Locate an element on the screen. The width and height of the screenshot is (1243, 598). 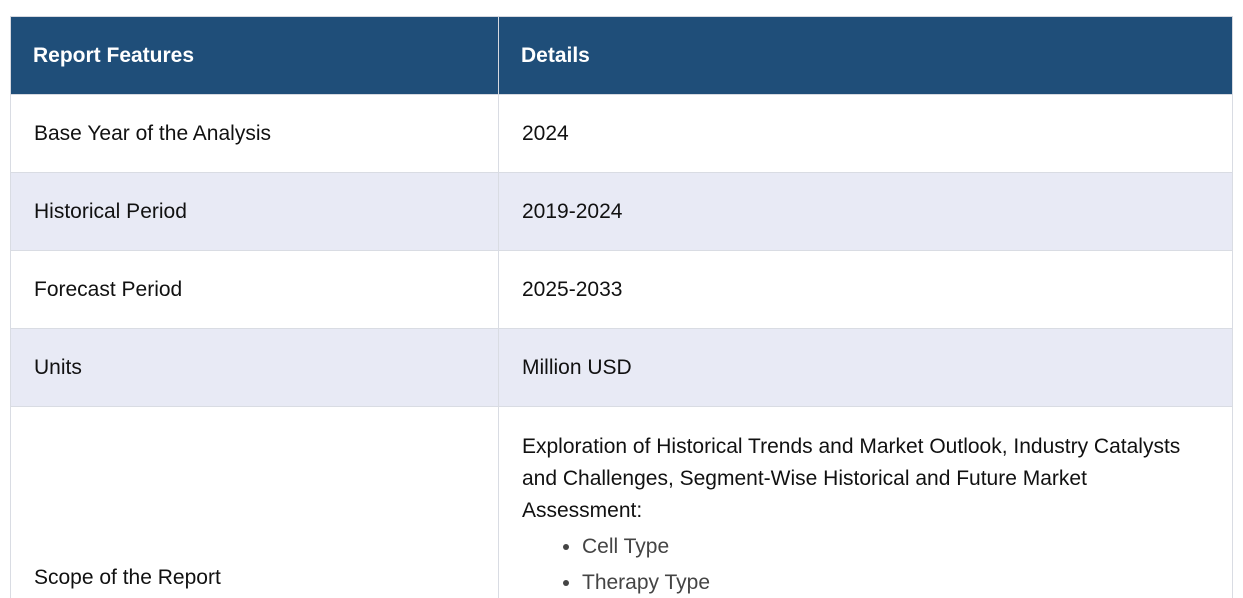
table-row: Historical Period 2019-2024 is located at coordinates (621, 211).